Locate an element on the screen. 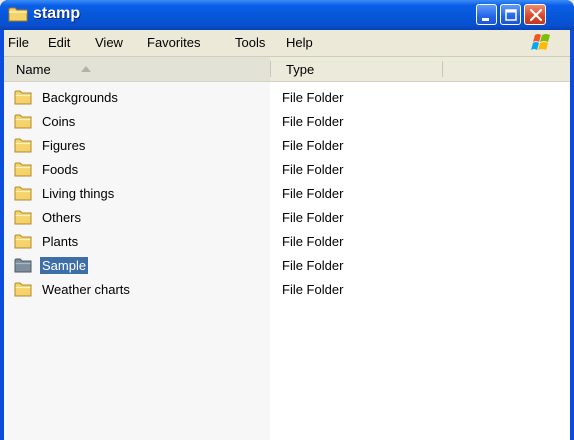 The image size is (574, 440). file-name: Living things is located at coordinates (78, 193).